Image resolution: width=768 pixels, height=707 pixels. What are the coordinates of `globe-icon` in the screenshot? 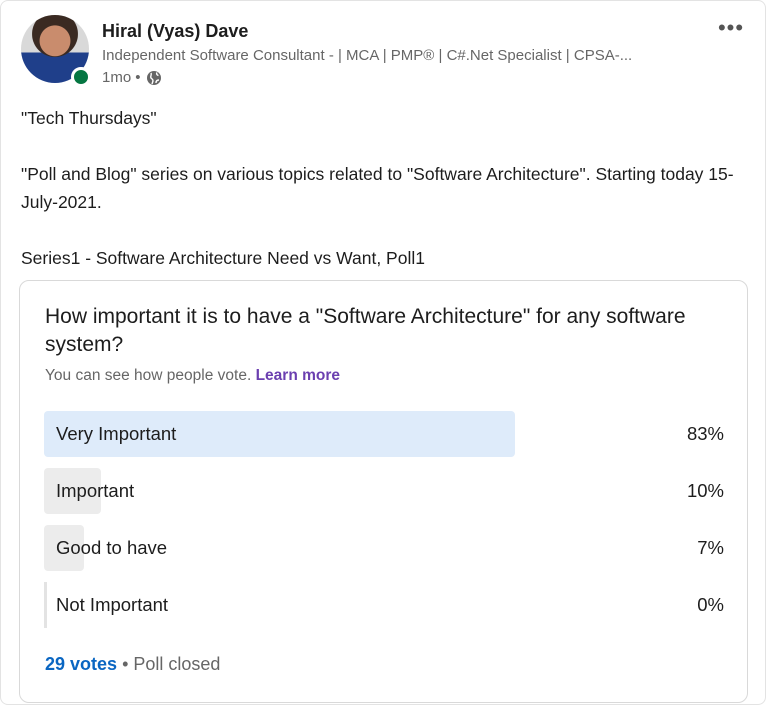 It's located at (154, 77).